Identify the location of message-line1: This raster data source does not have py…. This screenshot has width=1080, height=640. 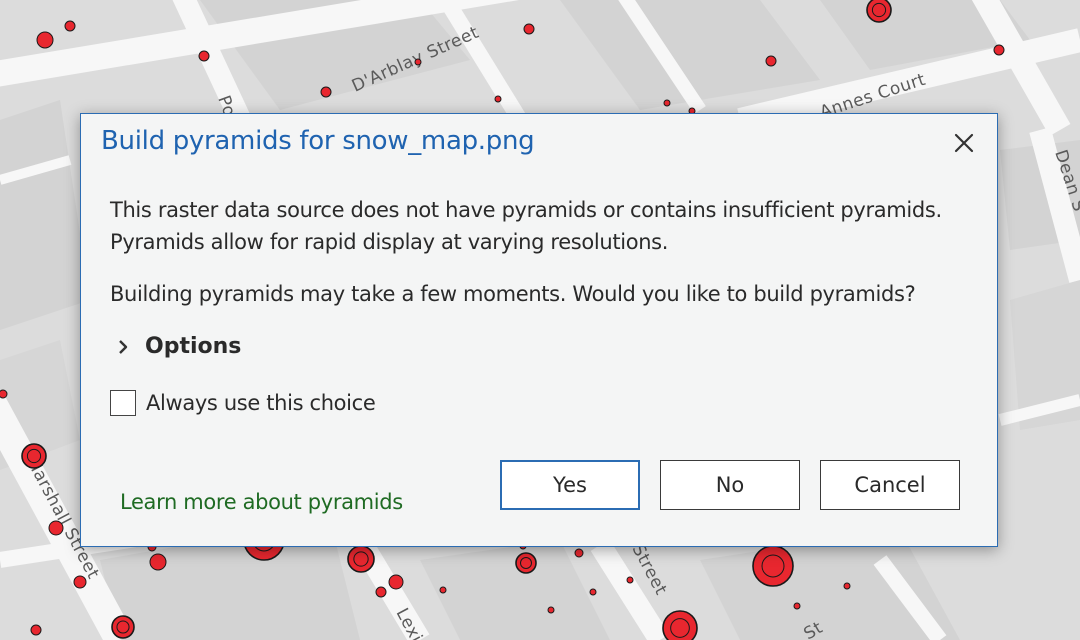
(526, 226).